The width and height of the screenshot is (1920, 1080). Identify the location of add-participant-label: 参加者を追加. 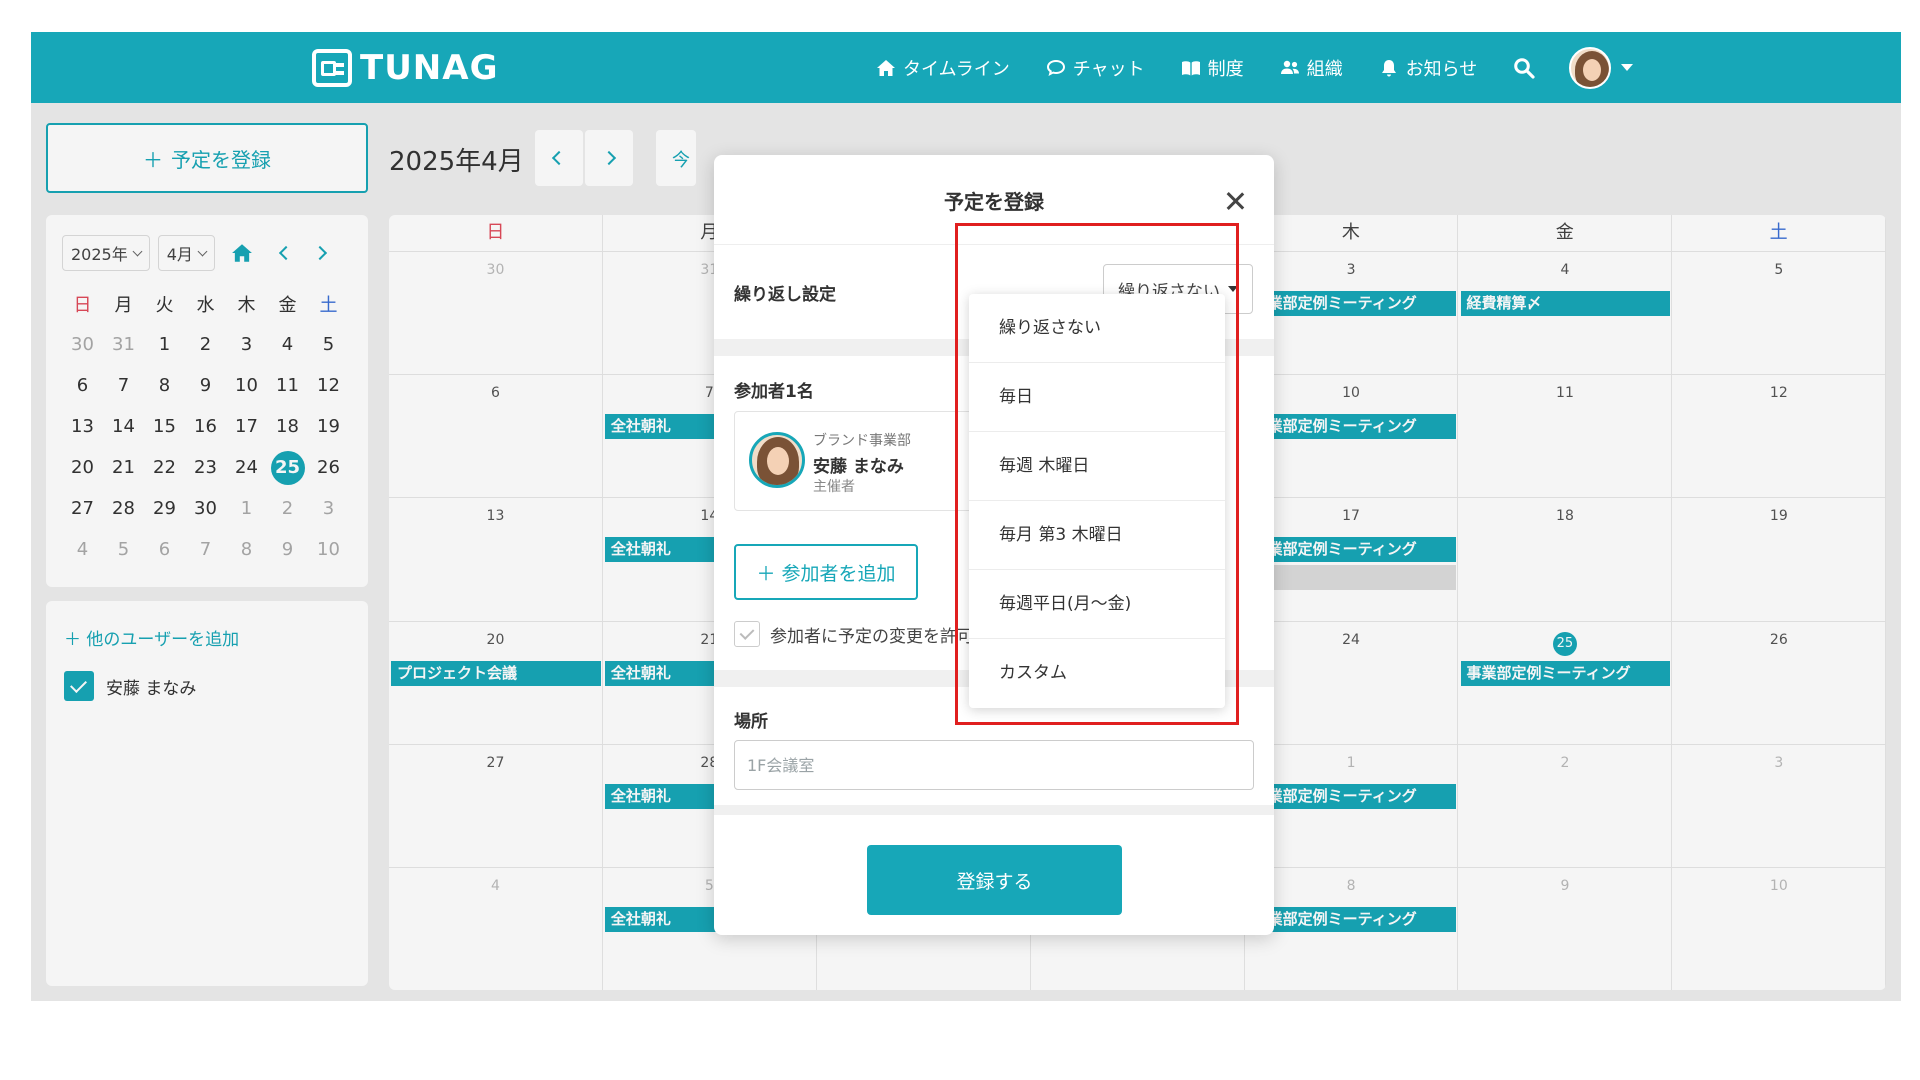
(838, 573).